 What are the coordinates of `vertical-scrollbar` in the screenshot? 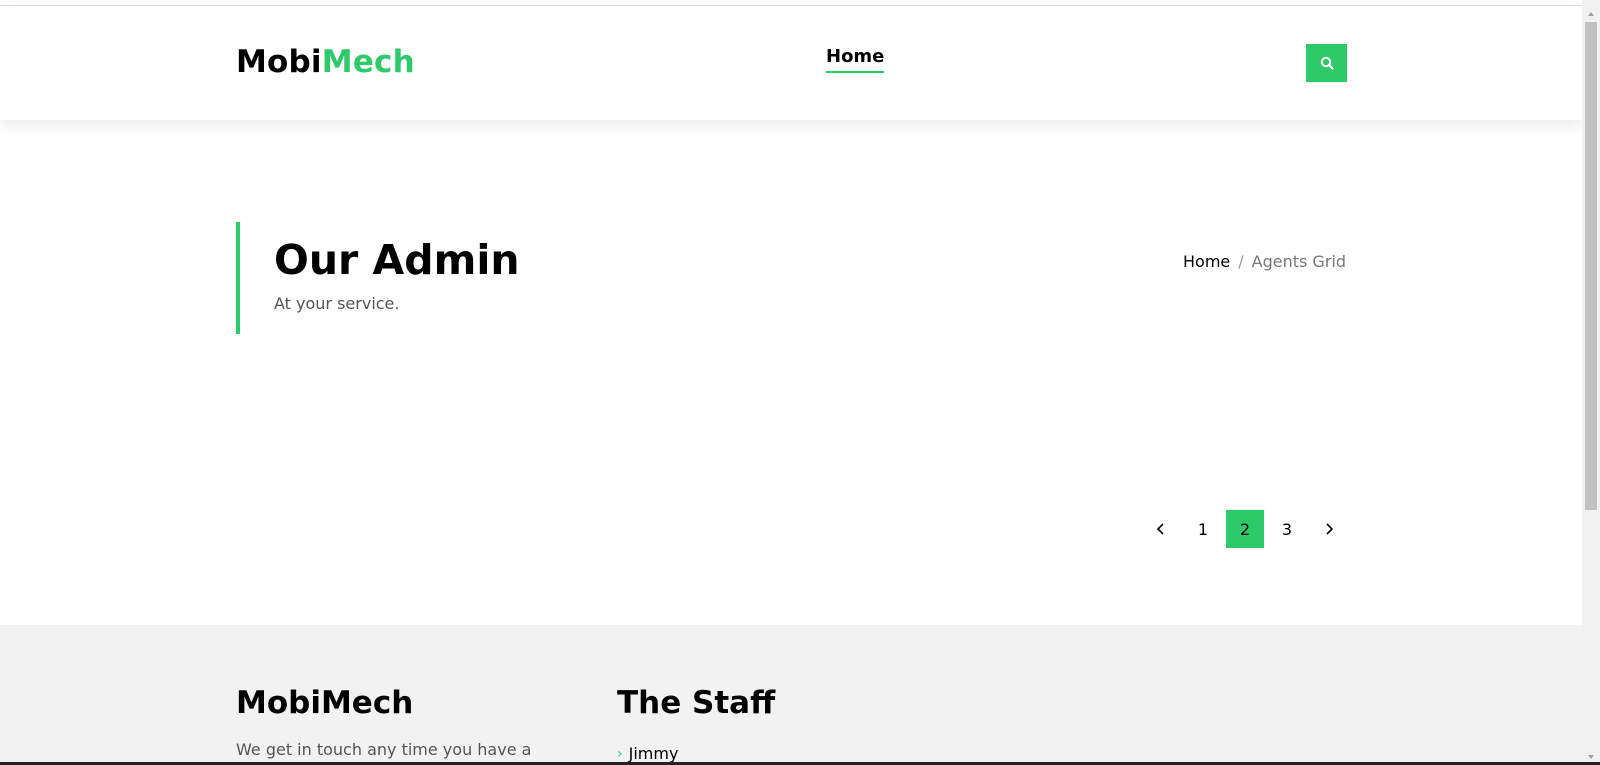 It's located at (1591, 382).